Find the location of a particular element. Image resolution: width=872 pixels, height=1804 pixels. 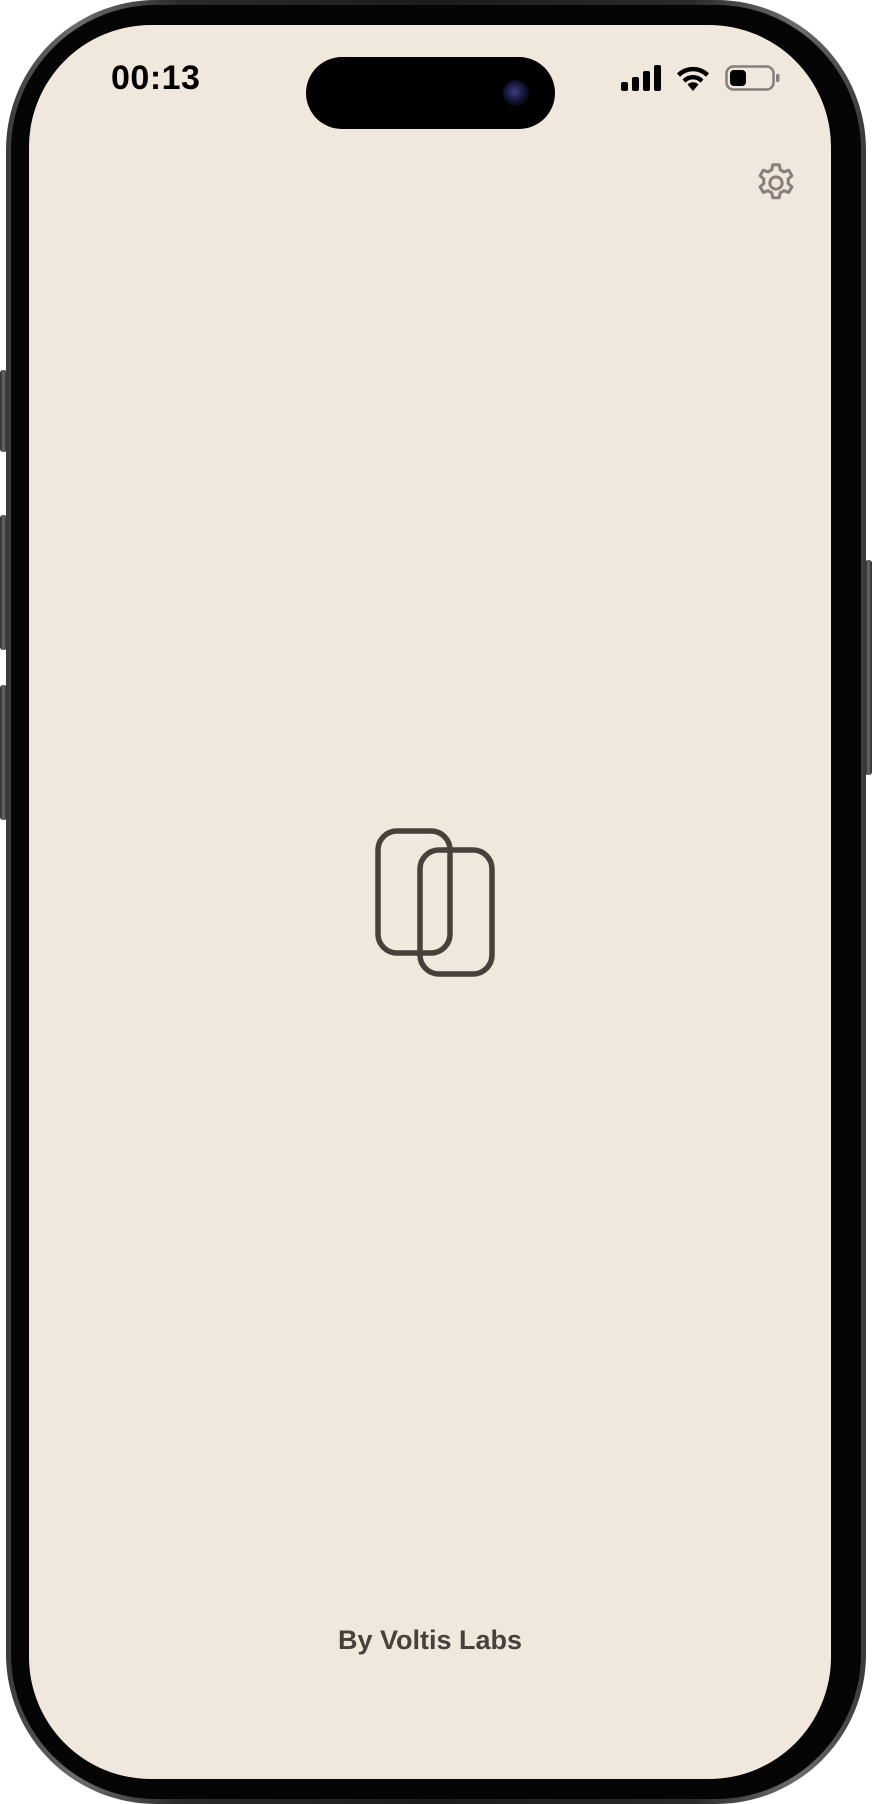

status-indicators is located at coordinates (701, 78).